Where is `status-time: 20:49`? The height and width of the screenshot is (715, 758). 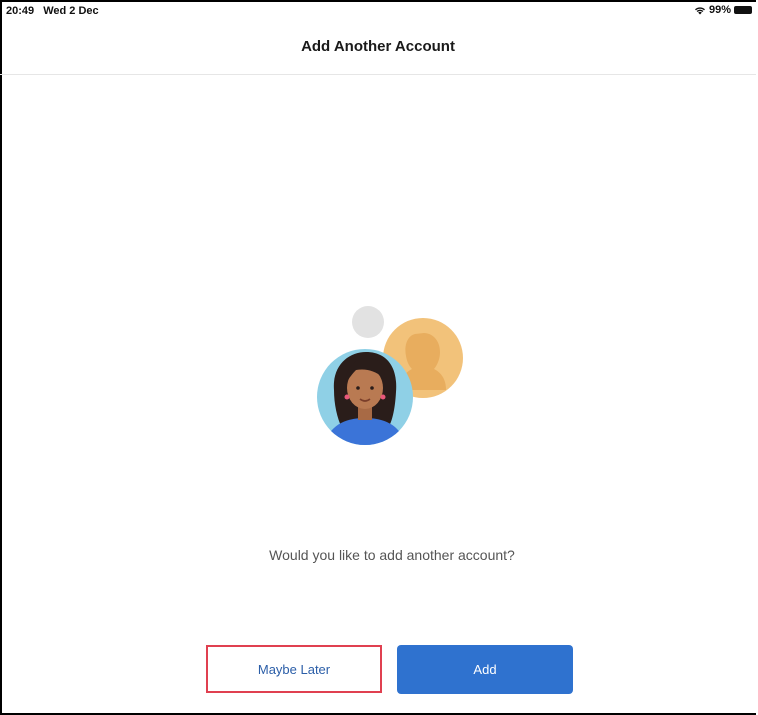
status-time: 20:49 is located at coordinates (20, 11).